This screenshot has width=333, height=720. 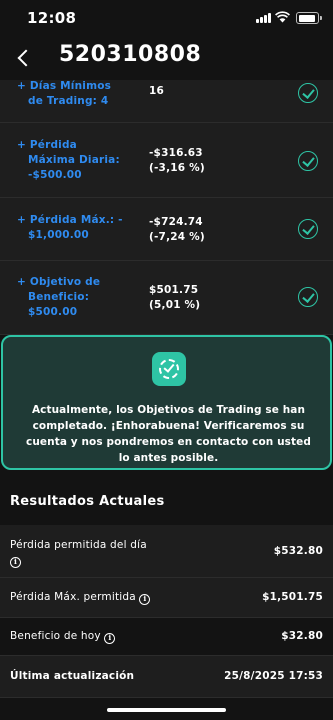 What do you see at coordinates (166, 101) in the screenshot?
I see `objective-row-min-trading-days: + Días Mínimos de Trading: 4 16` at bounding box center [166, 101].